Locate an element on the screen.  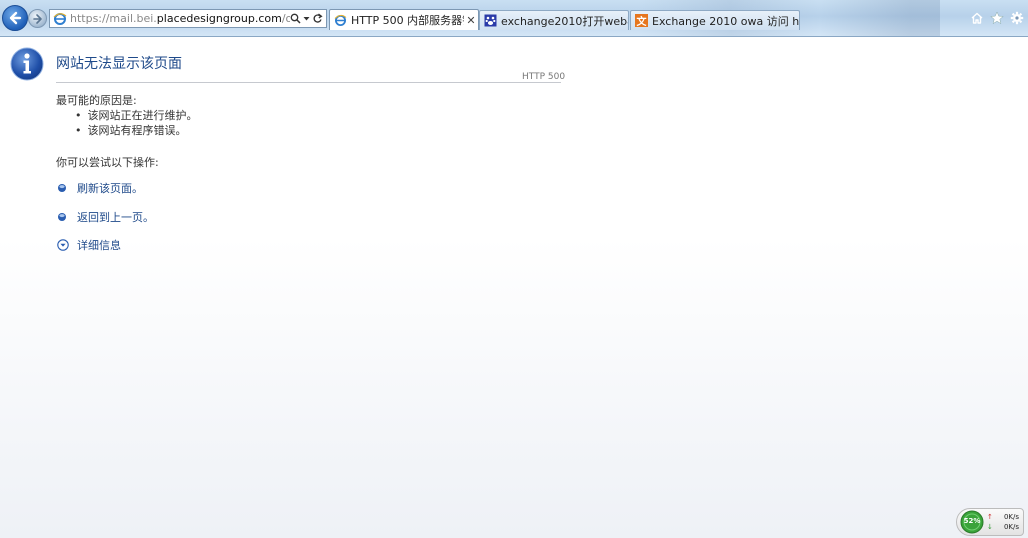
expand-chevron-icon is located at coordinates (63, 245).